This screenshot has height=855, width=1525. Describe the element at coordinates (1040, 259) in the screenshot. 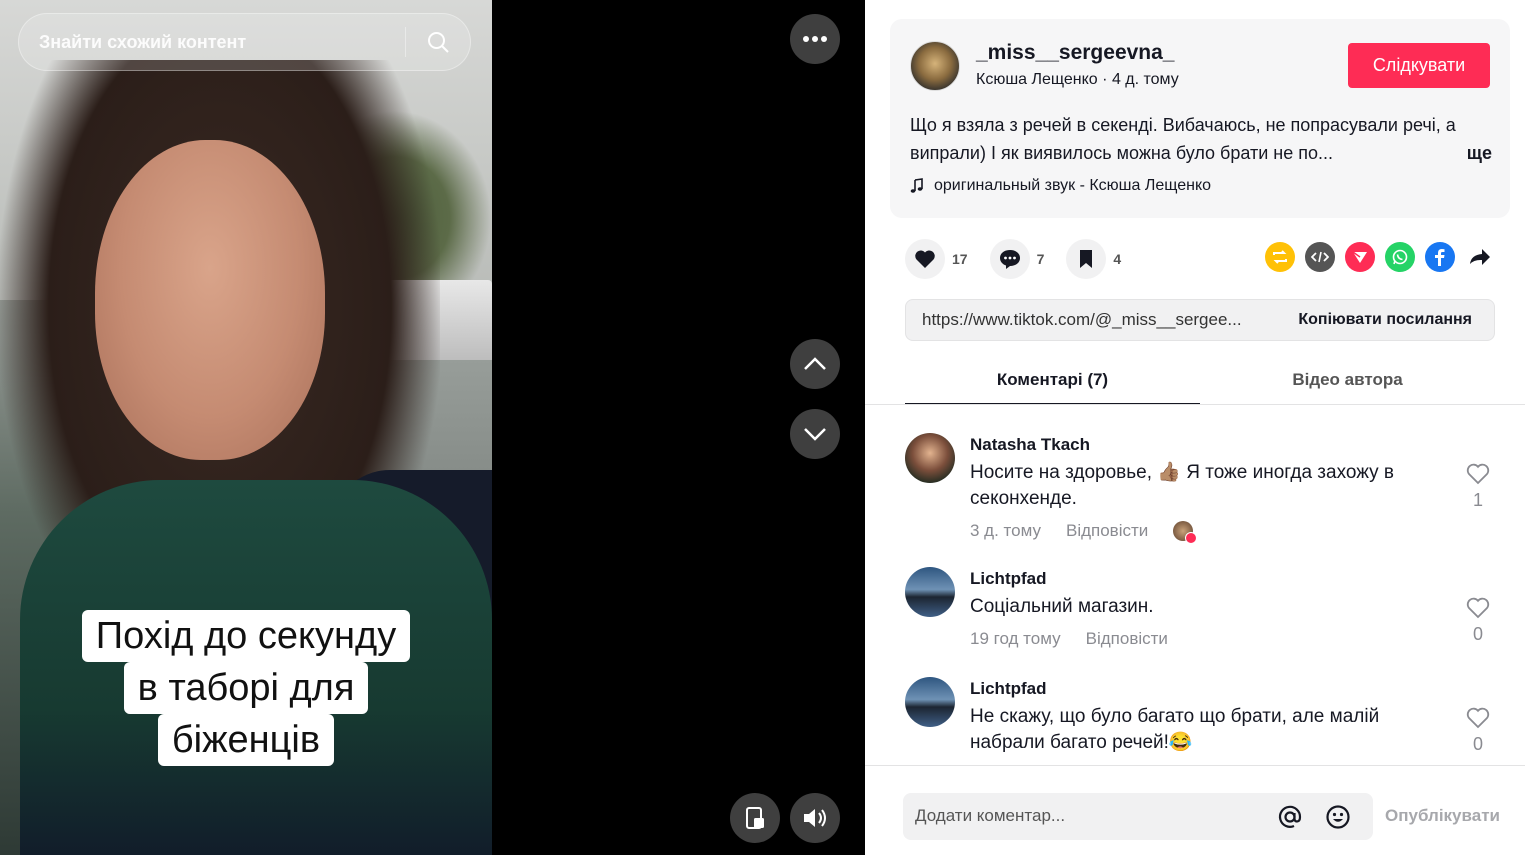

I see `comment-count: 7` at that location.